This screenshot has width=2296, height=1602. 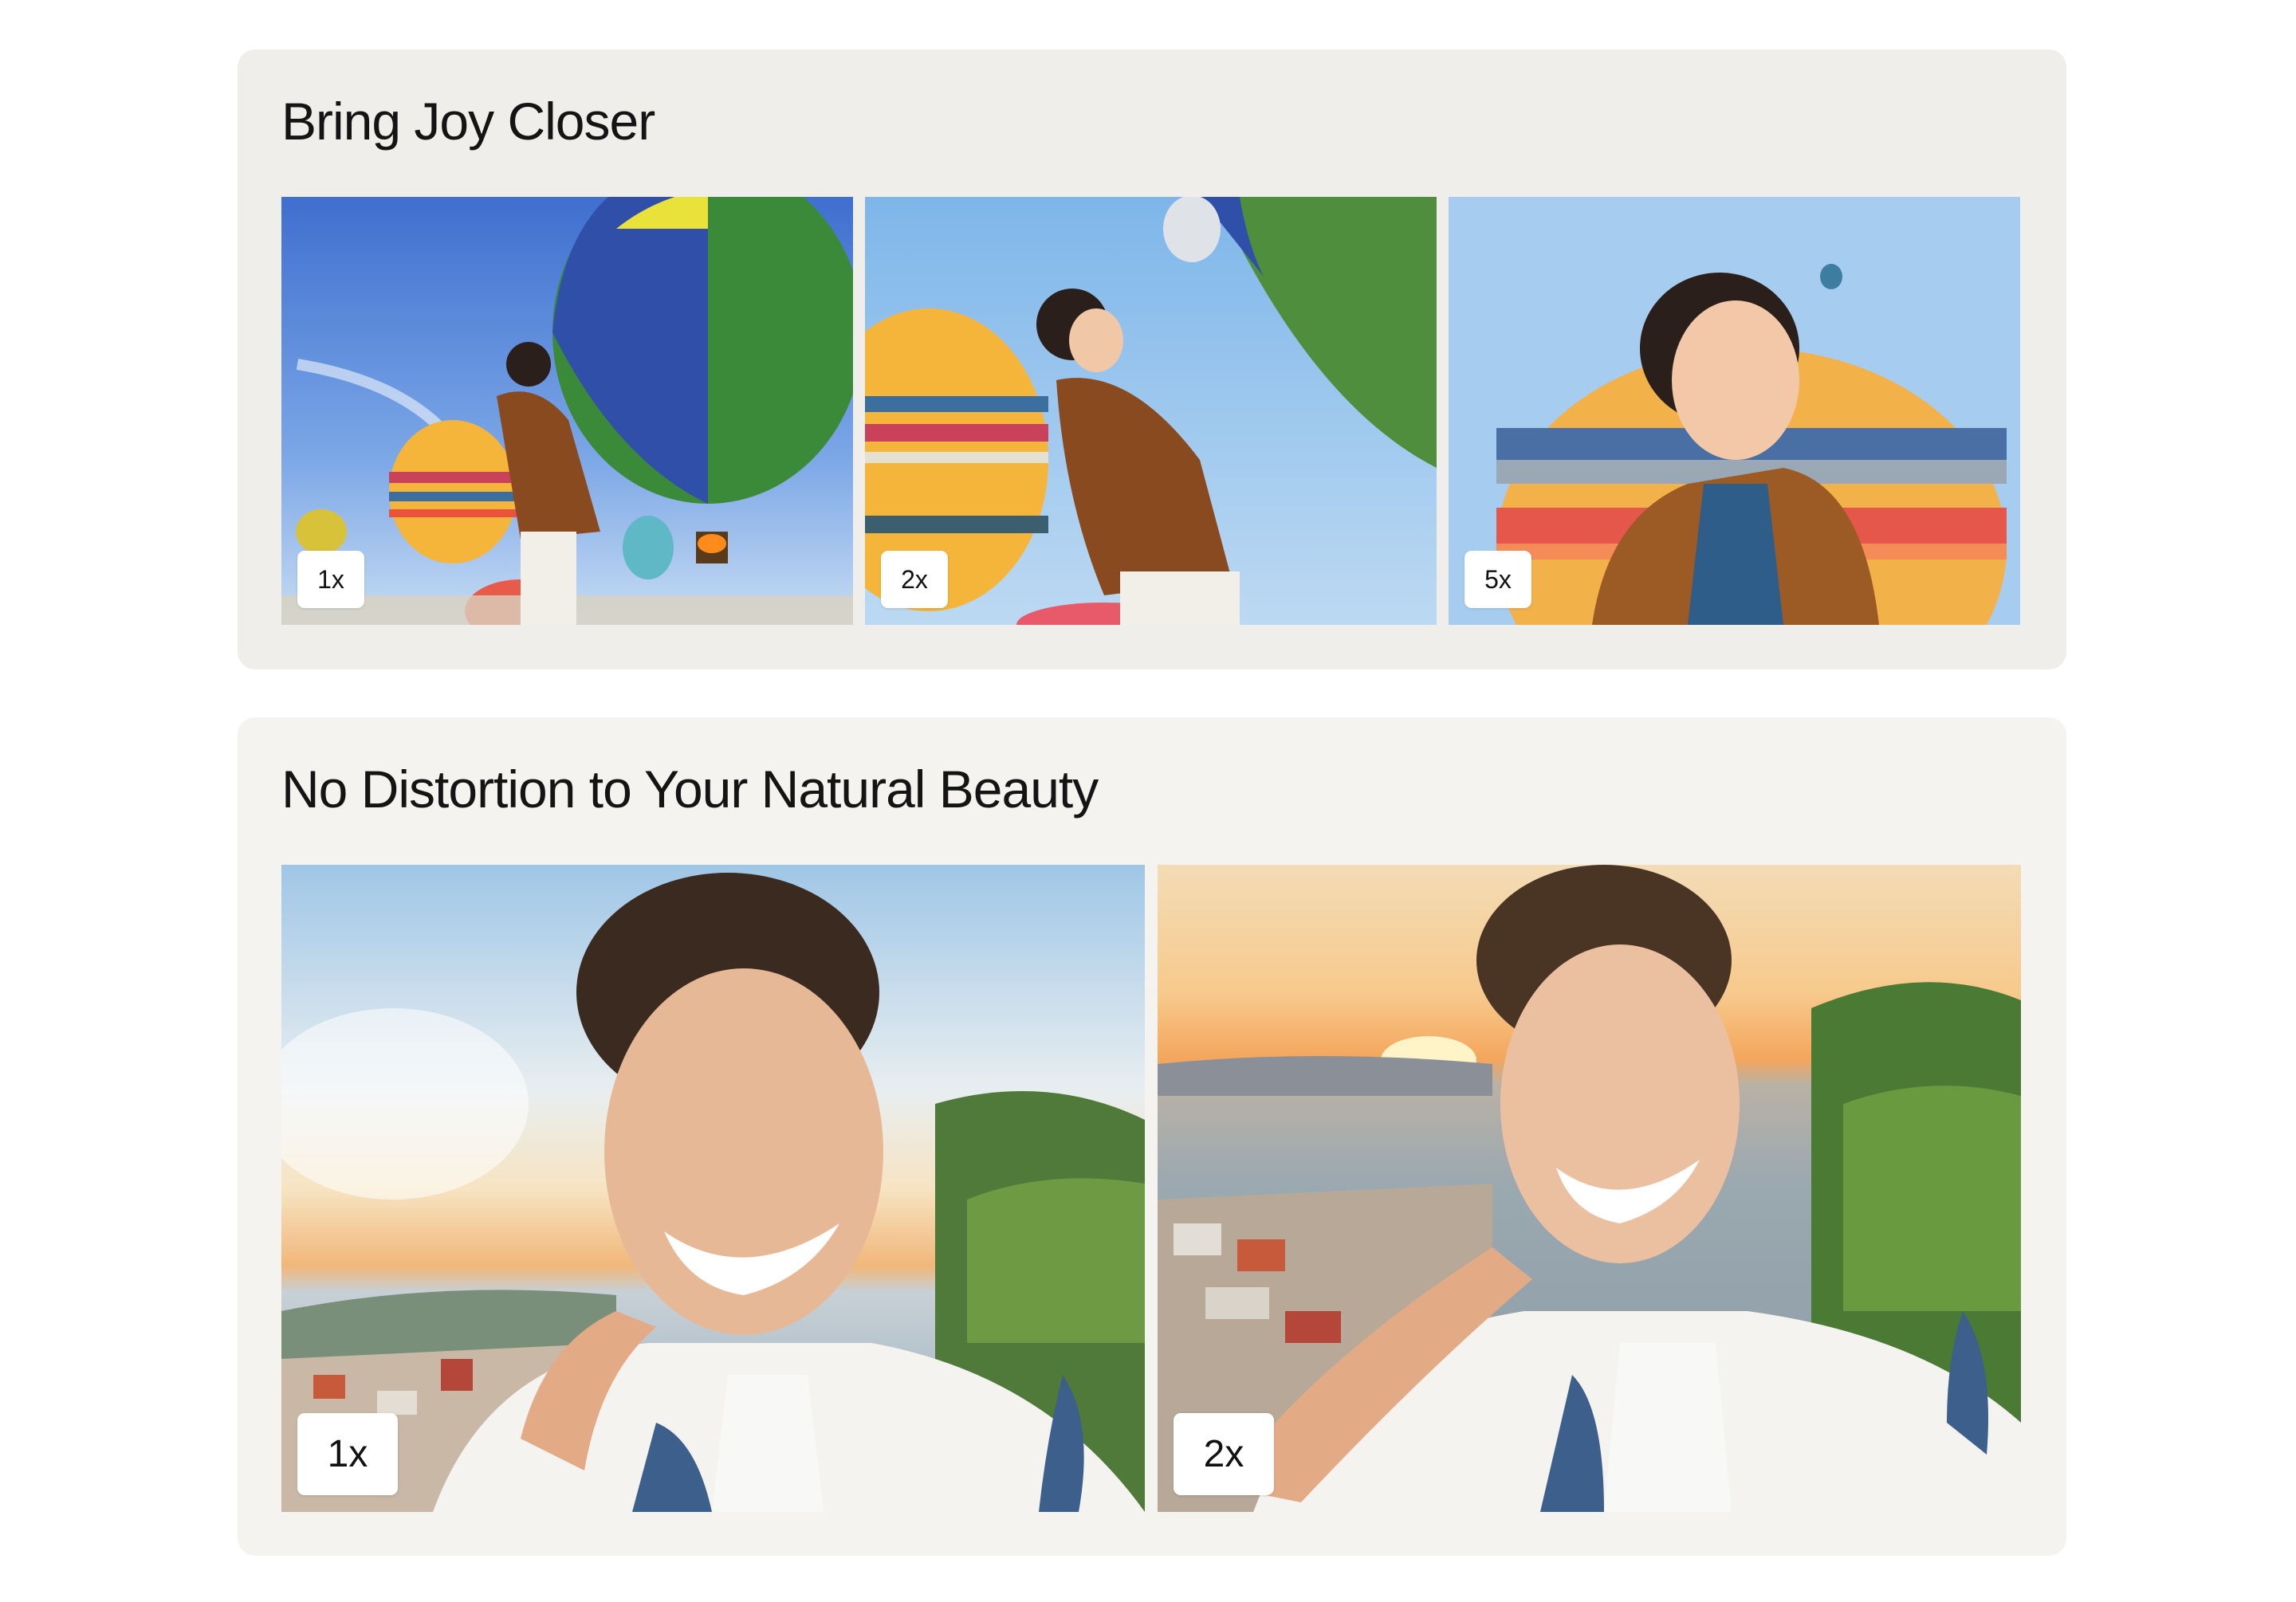 I want to click on section-title: Bring Joy Closer, so click(x=468, y=121).